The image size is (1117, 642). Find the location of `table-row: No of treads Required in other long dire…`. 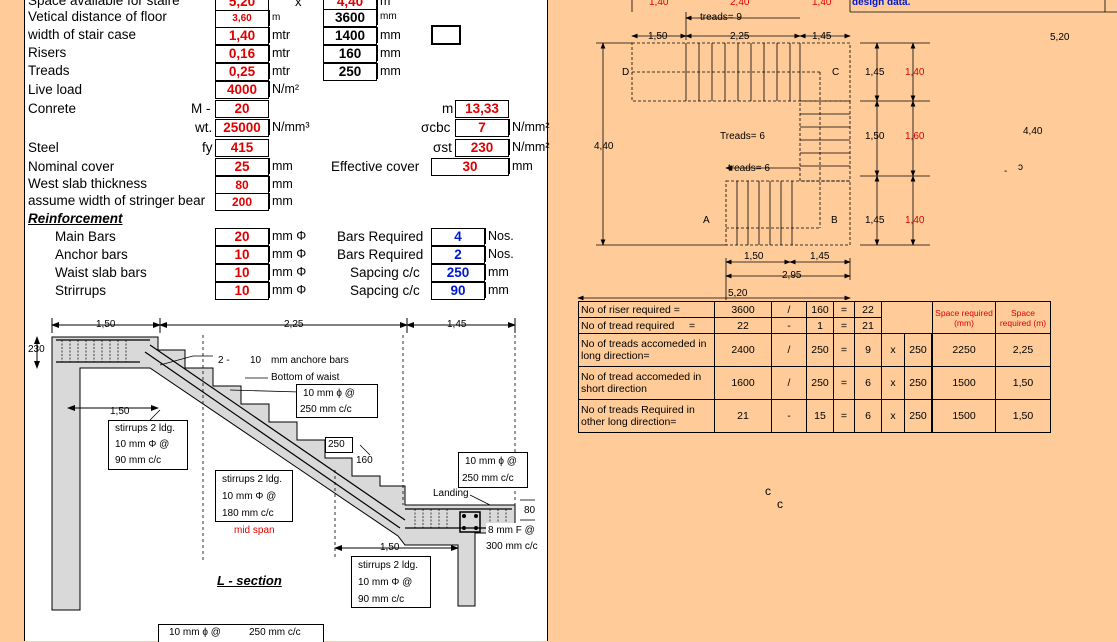

table-row: No of treads Required in other long dire… is located at coordinates (814, 416).